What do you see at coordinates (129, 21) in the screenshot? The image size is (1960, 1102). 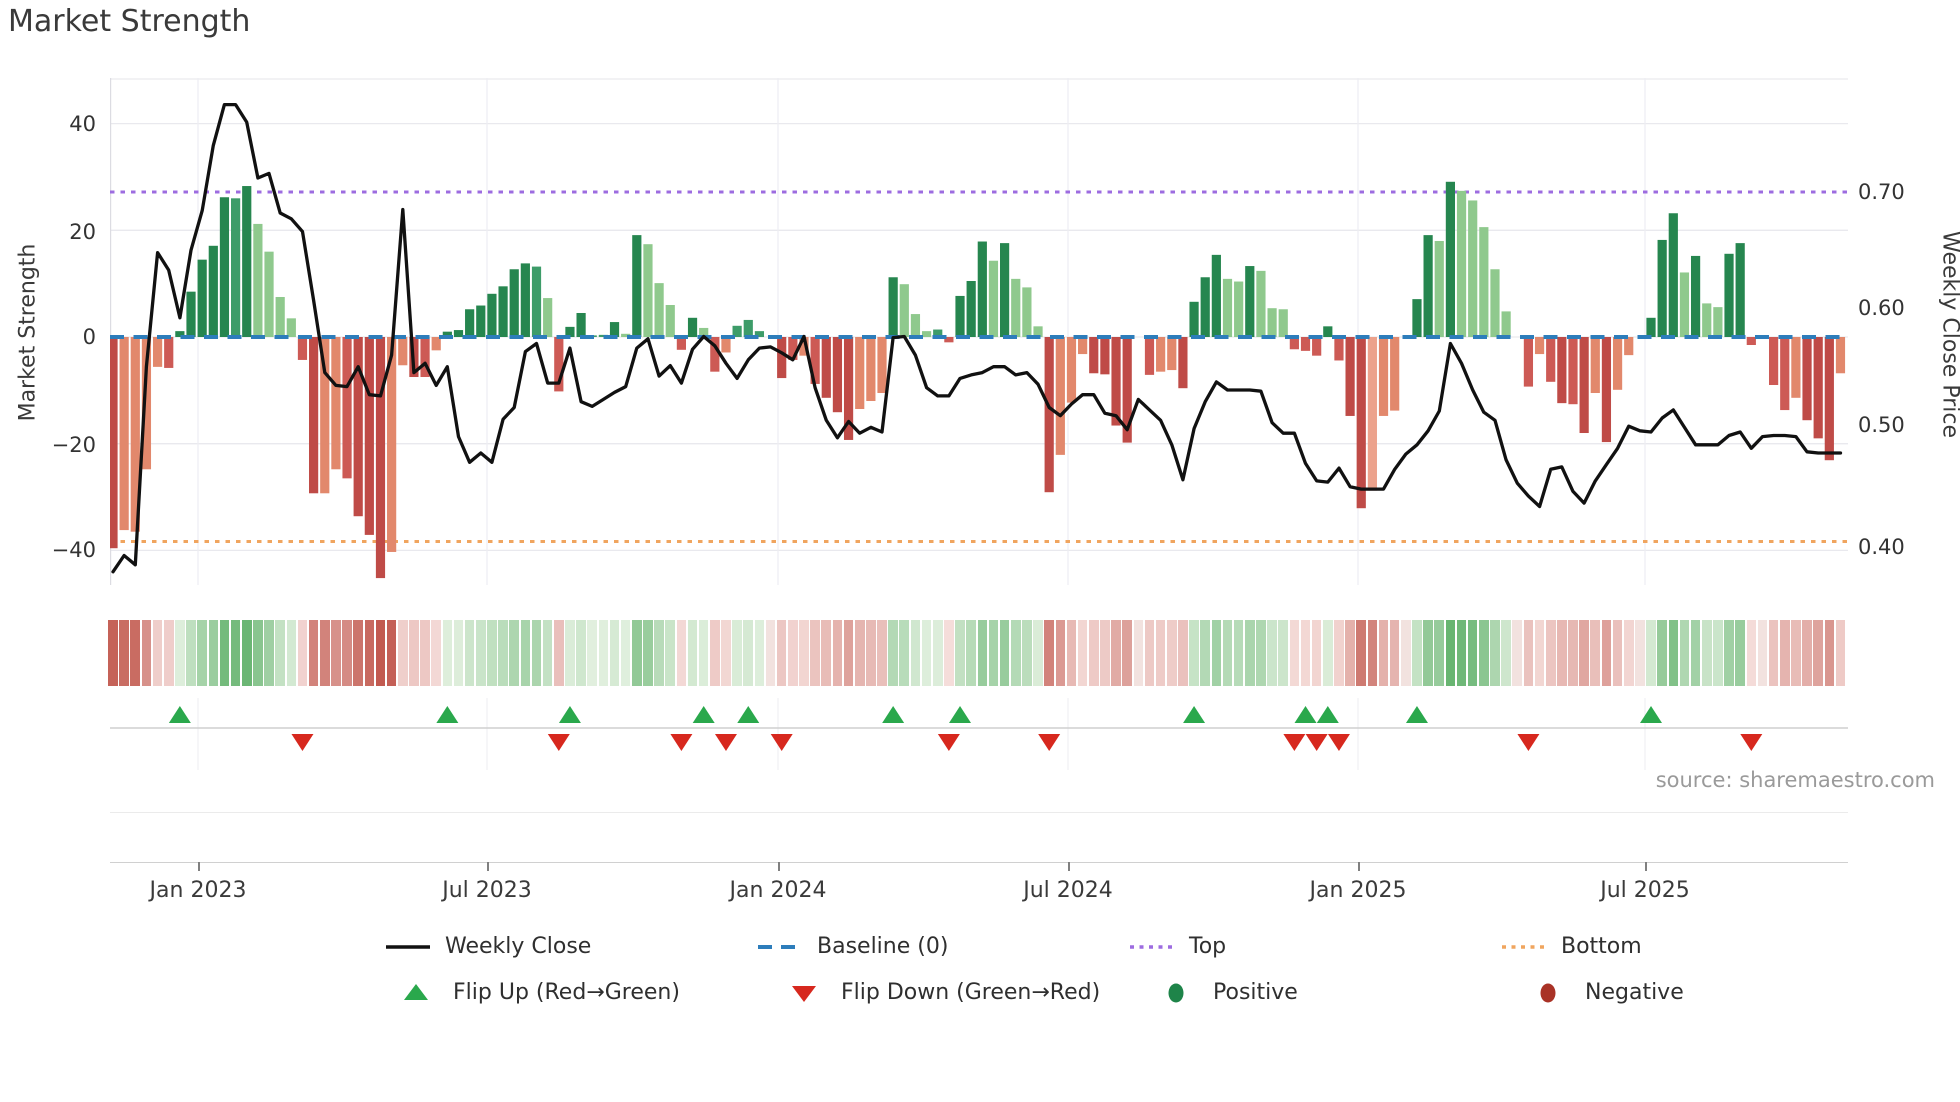 I see `chart-title: Market Strength` at bounding box center [129, 21].